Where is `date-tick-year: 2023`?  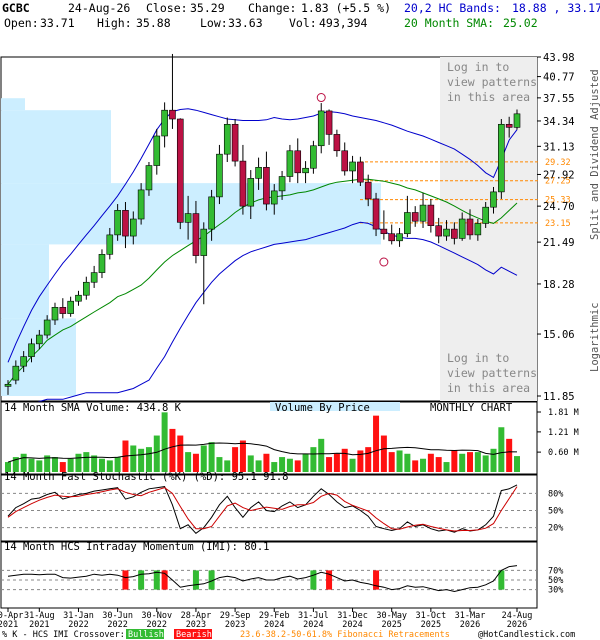
date-tick-year: 2023 is located at coordinates (235, 625).